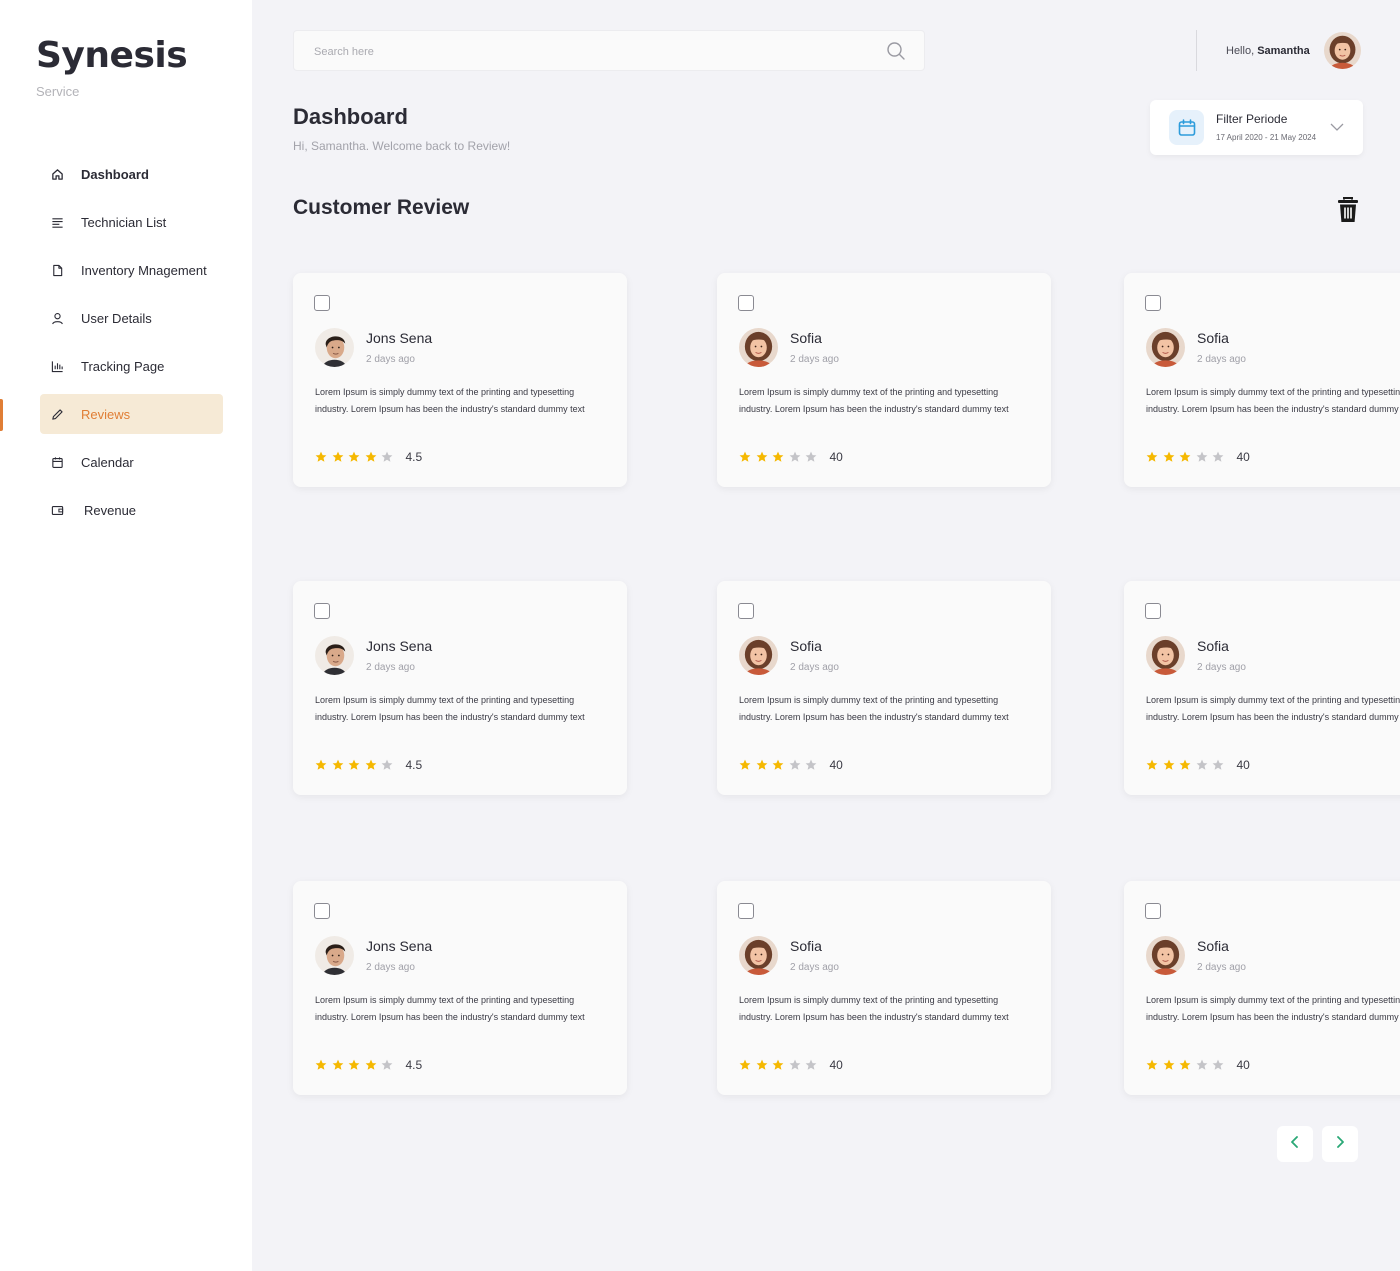  Describe the element at coordinates (131, 222) in the screenshot. I see `sidebar-item-technician-list: Technician List` at that location.